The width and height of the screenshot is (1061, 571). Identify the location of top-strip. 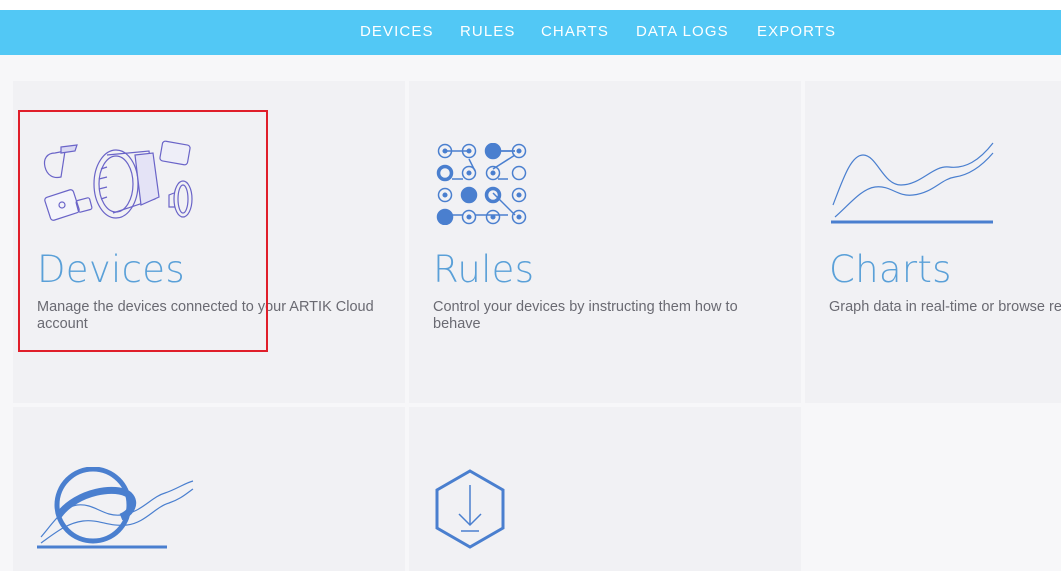
(530, 5).